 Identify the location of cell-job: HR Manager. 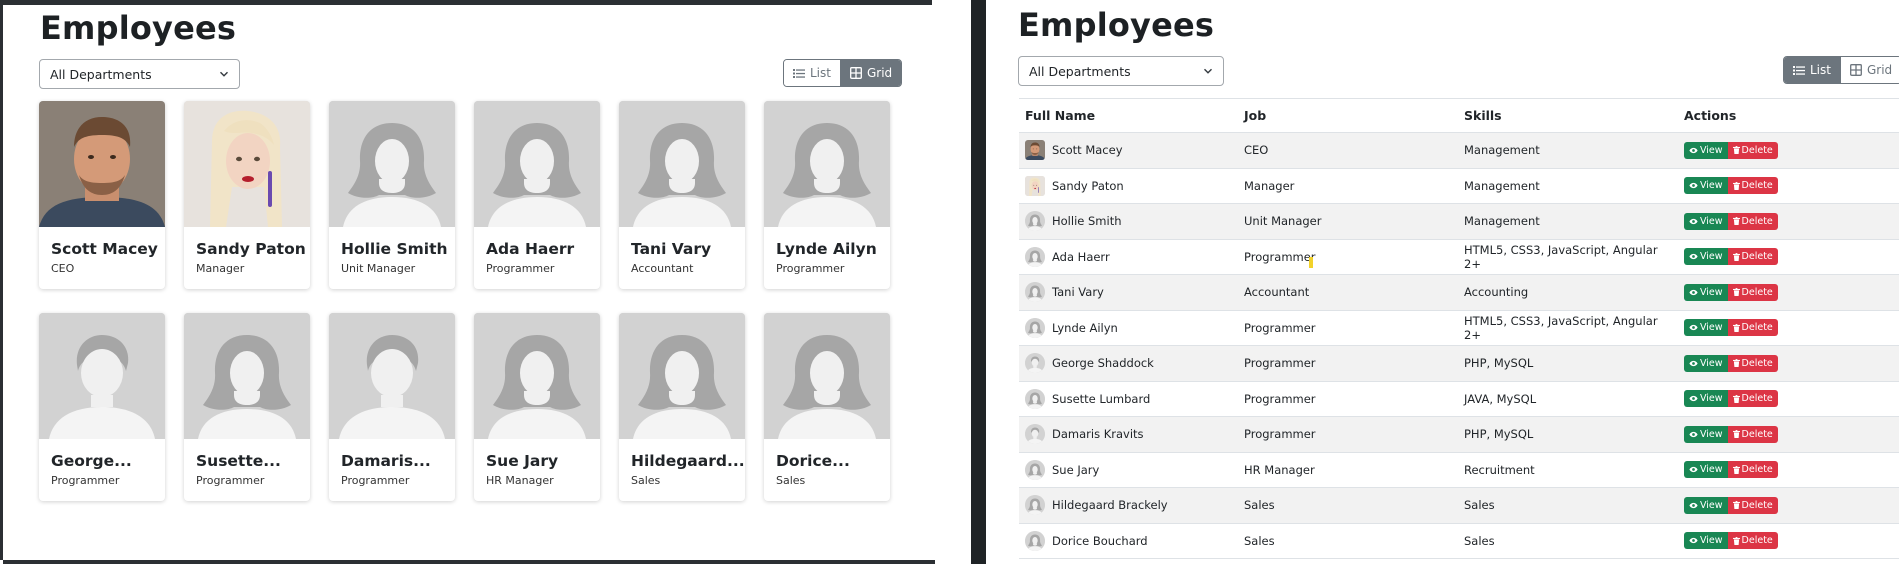
(1279, 469).